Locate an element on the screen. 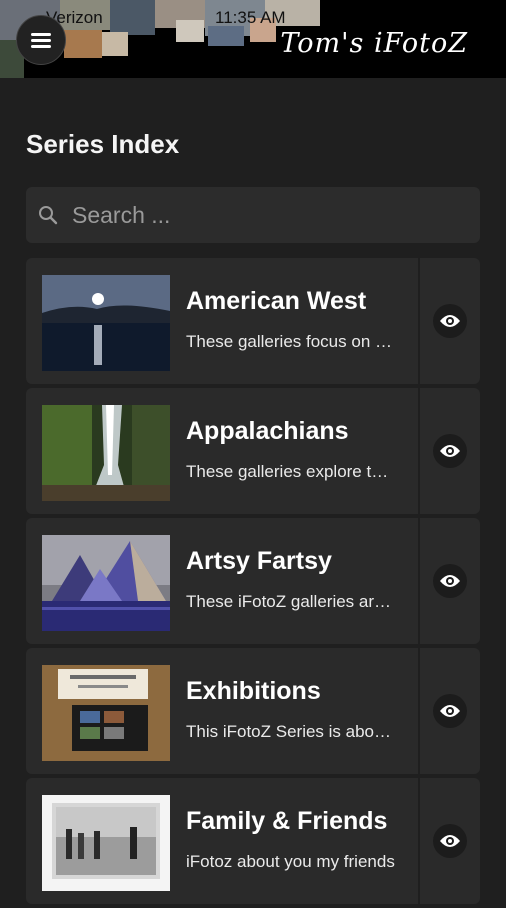 This screenshot has width=506, height=908. series-title: Artsy Fartsy is located at coordinates (259, 561).